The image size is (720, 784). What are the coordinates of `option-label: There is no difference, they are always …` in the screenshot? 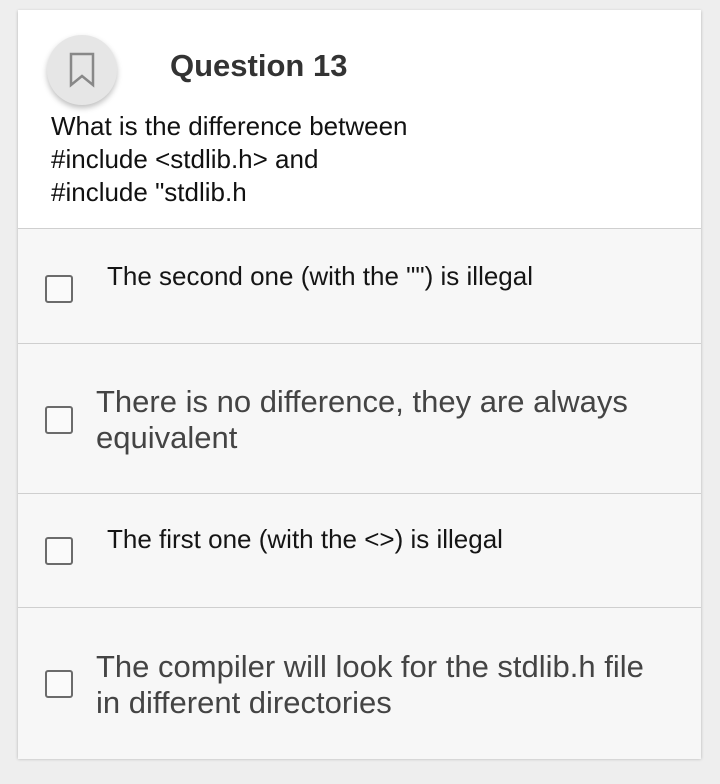 It's located at (362, 419).